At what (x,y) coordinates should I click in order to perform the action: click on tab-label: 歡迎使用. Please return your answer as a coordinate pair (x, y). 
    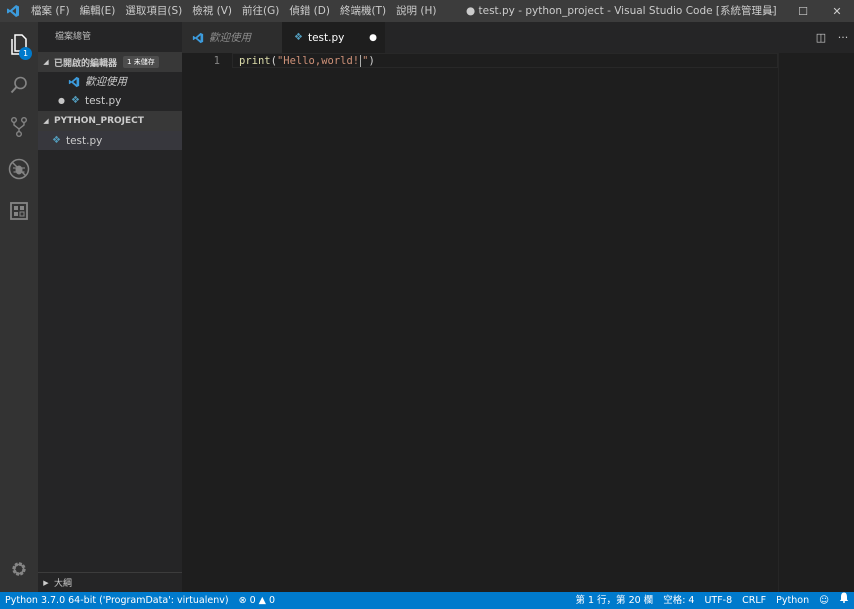
    Looking at the image, I should click on (230, 38).